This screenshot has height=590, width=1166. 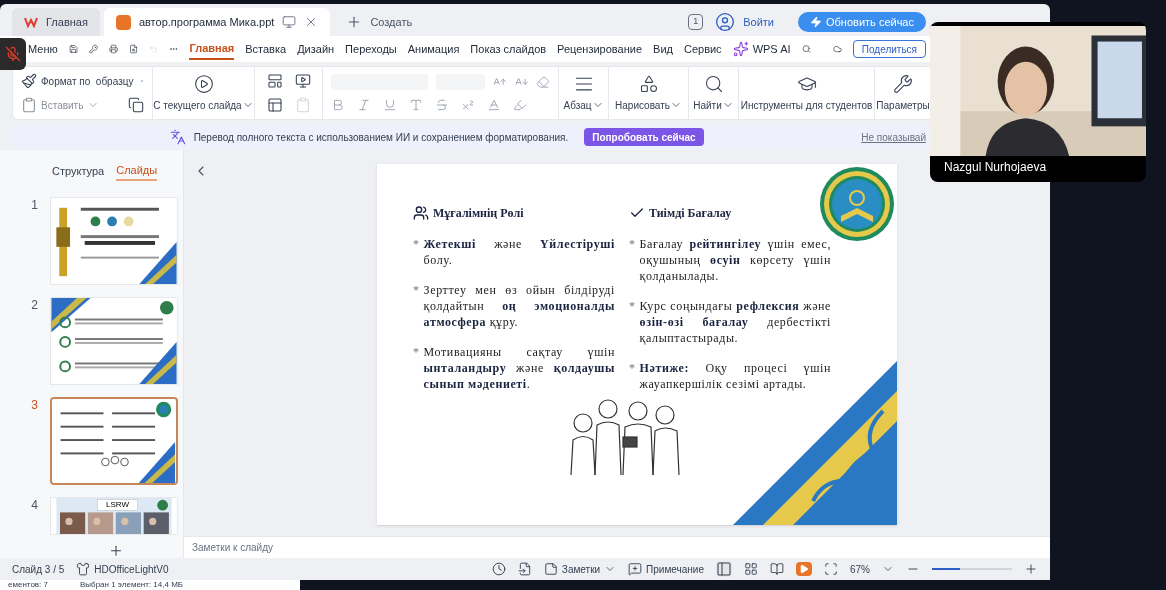 What do you see at coordinates (114, 515) in the screenshot?
I see `slide-thumbnail: LSRW` at bounding box center [114, 515].